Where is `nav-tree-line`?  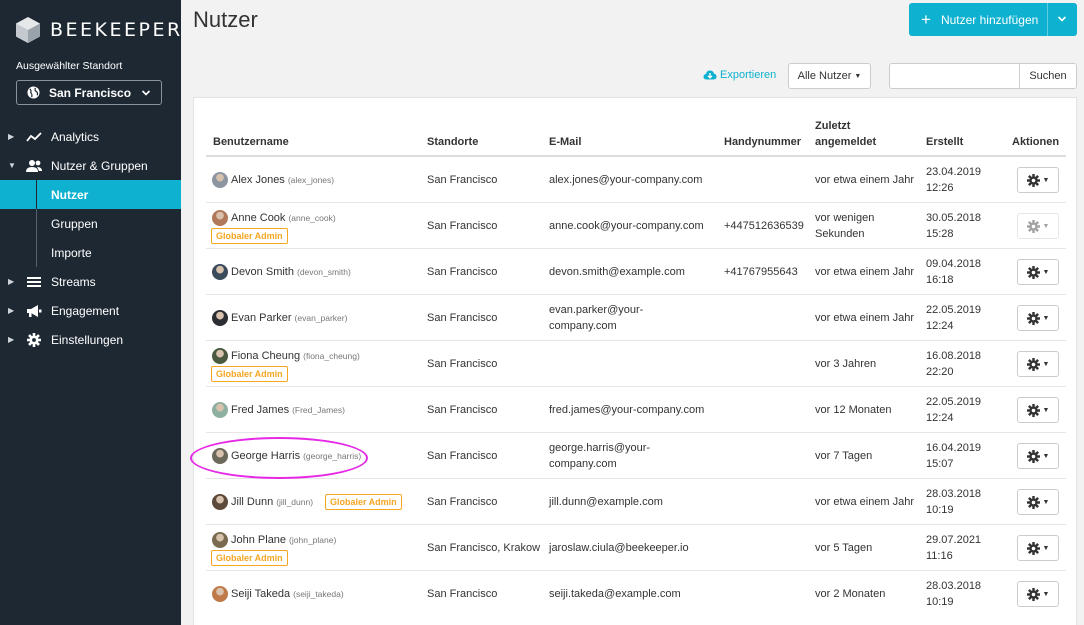 nav-tree-line is located at coordinates (36, 194).